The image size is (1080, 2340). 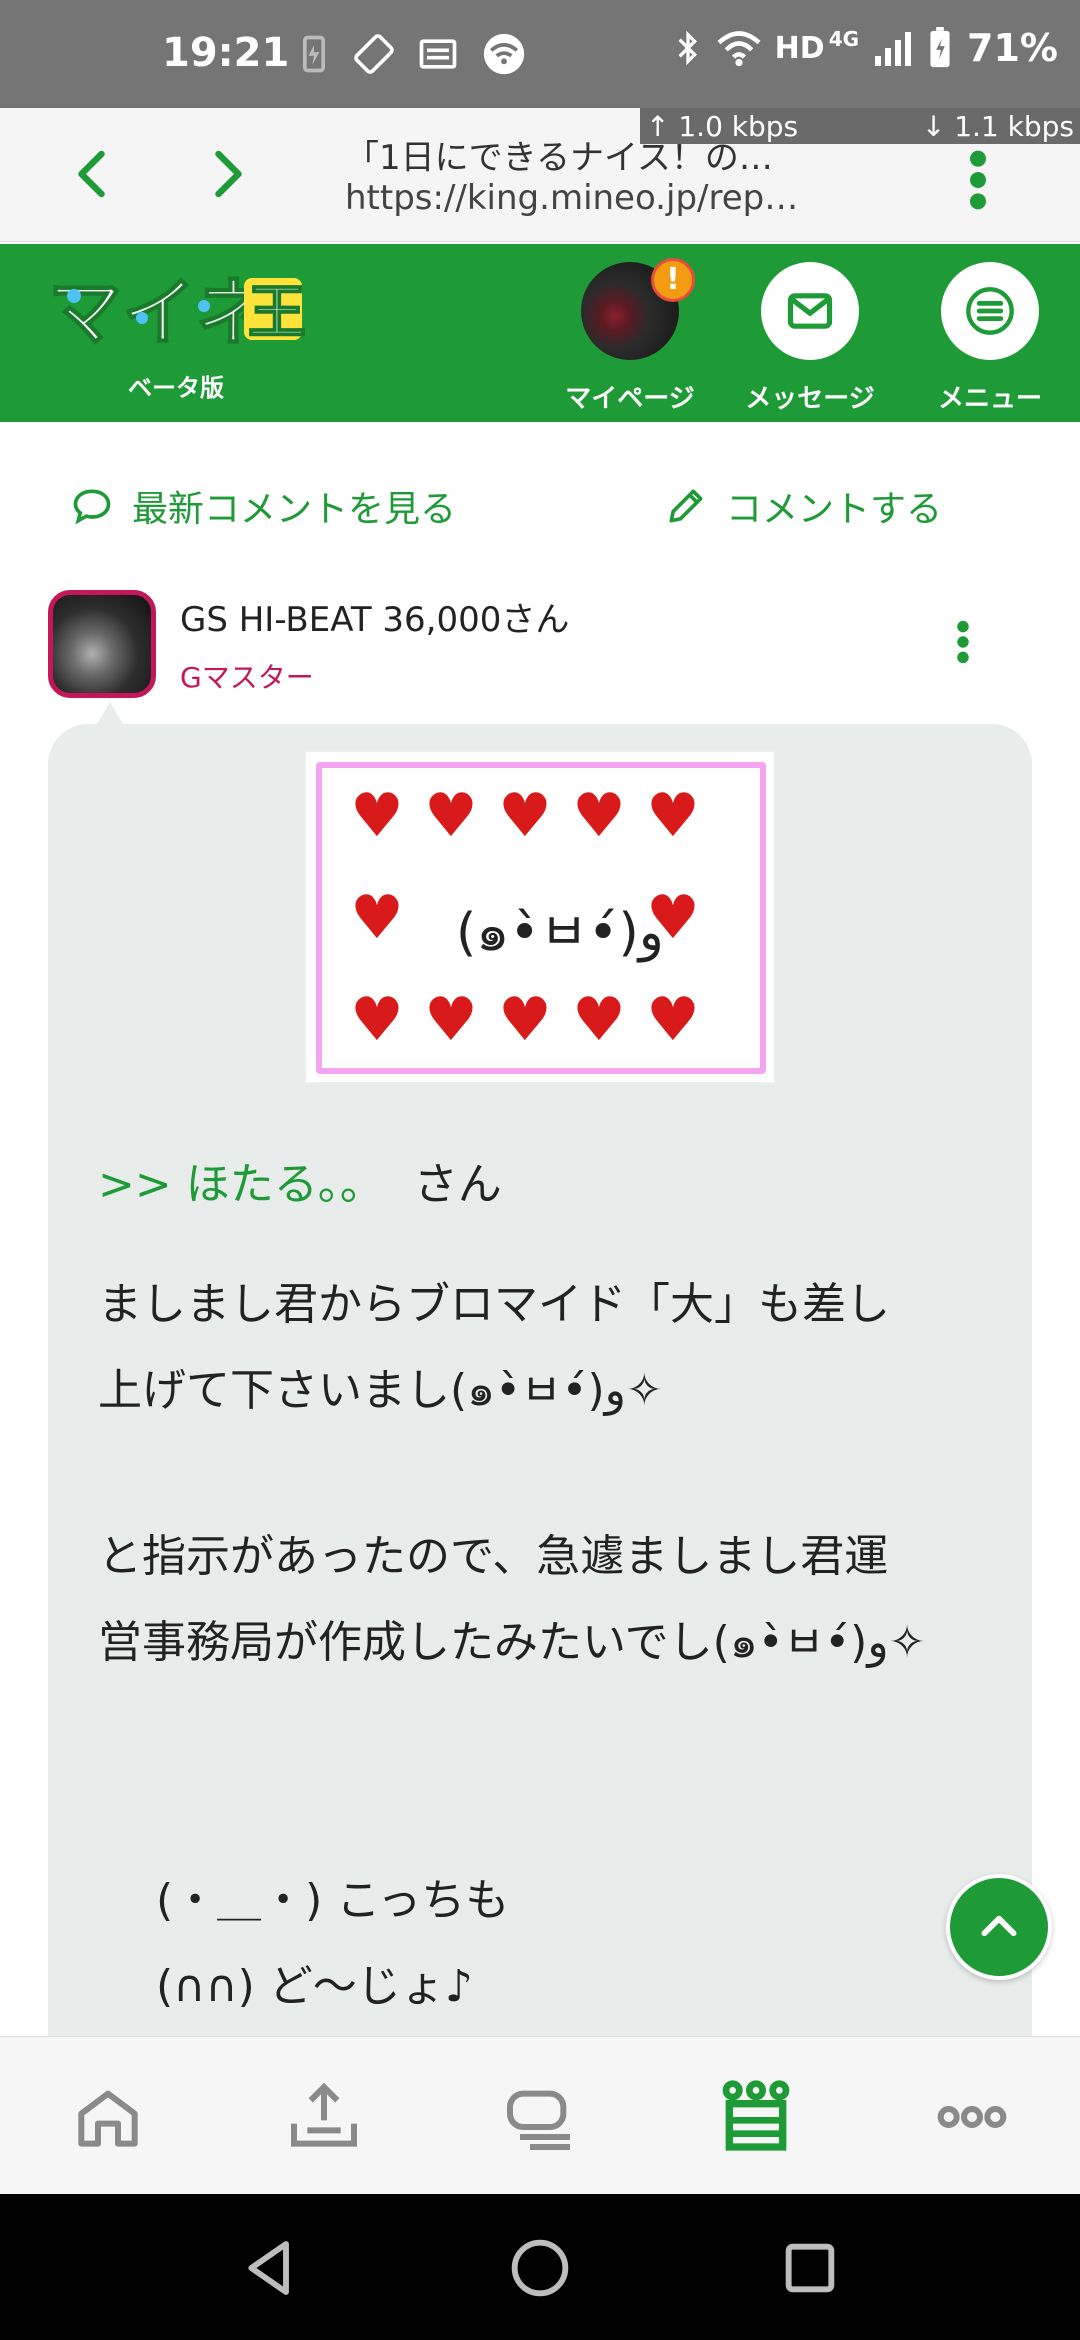 I want to click on battery-icon, so click(x=940, y=47).